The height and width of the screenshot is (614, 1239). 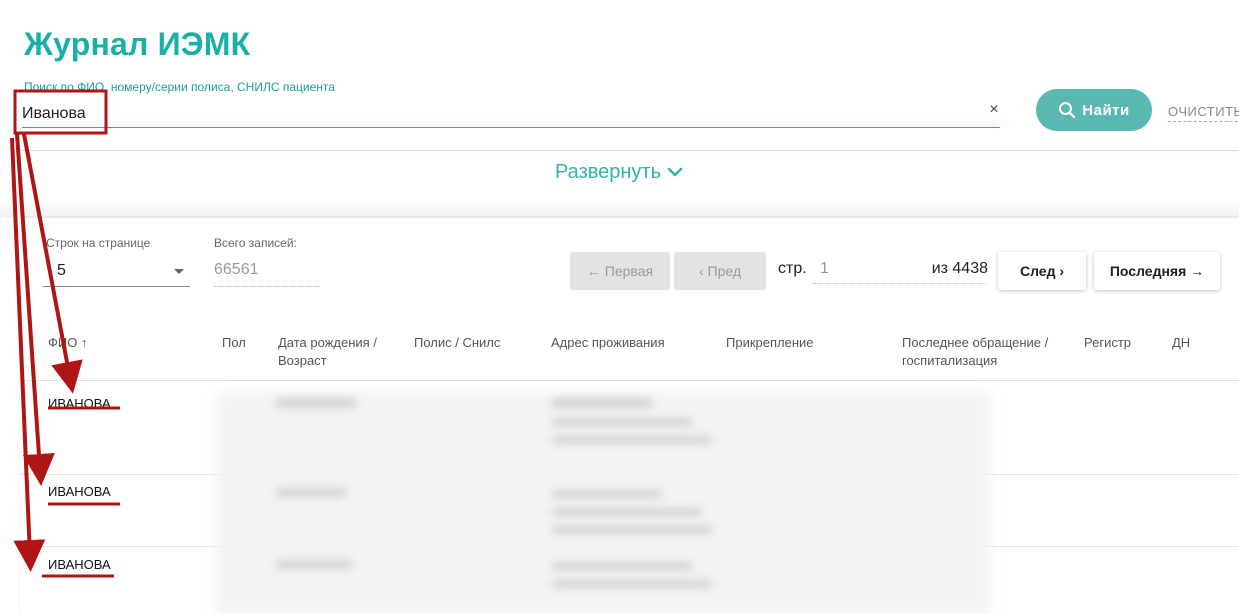 I want to click on page-title: Журнал ИЭМК, so click(x=137, y=44).